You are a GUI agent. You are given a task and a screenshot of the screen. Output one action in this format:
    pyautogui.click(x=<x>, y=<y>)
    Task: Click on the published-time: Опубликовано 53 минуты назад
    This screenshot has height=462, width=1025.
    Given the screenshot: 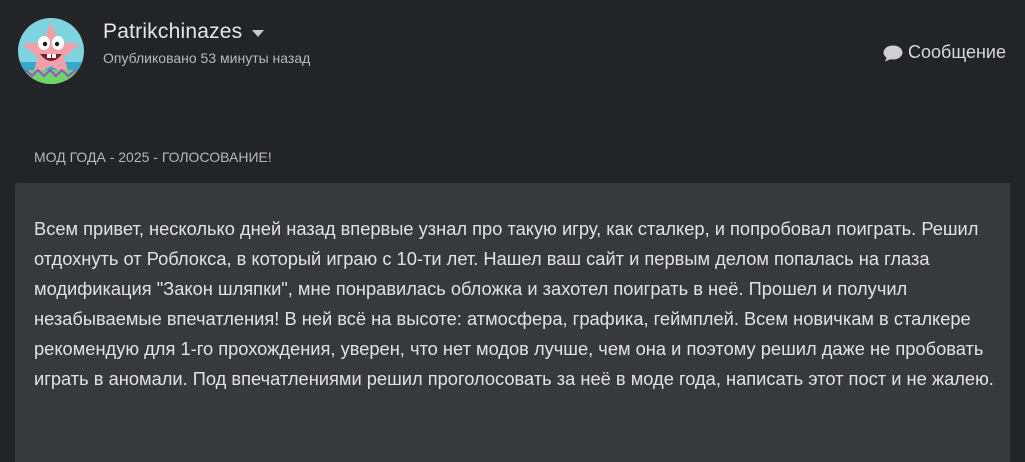 What is the action you would take?
    pyautogui.click(x=207, y=58)
    